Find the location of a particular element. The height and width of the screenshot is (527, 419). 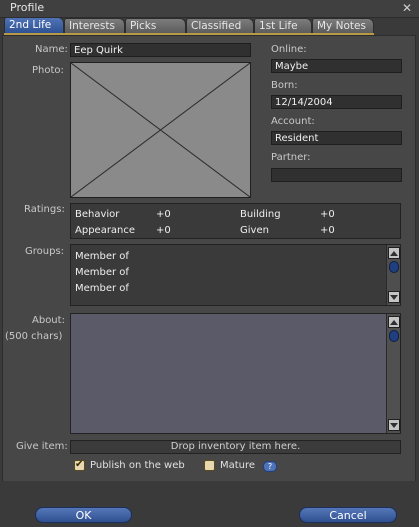

rating-given-label: Given is located at coordinates (254, 230).